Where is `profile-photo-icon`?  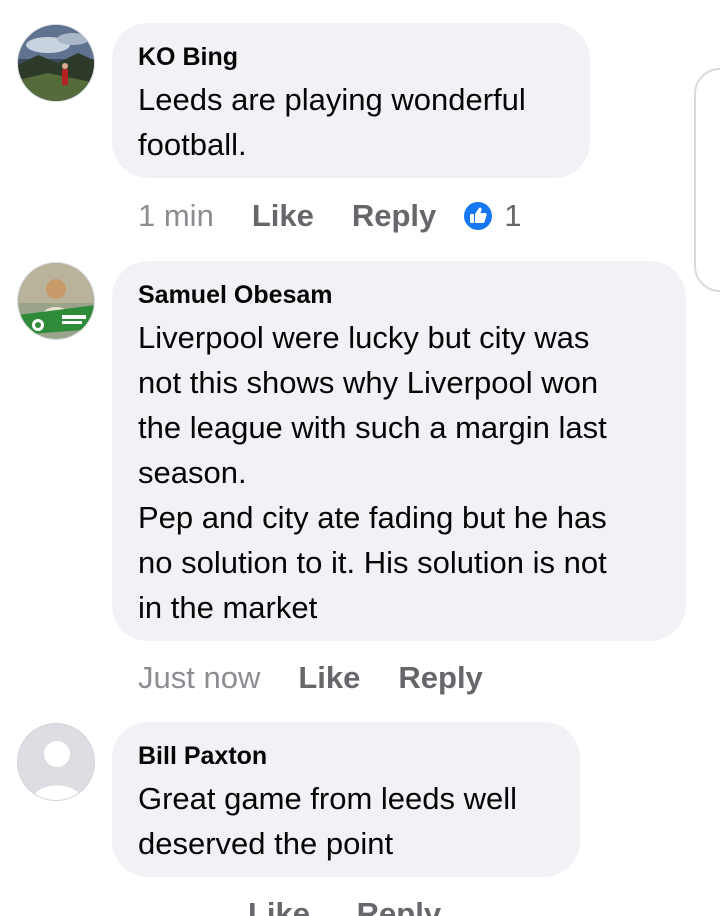 profile-photo-icon is located at coordinates (56, 301).